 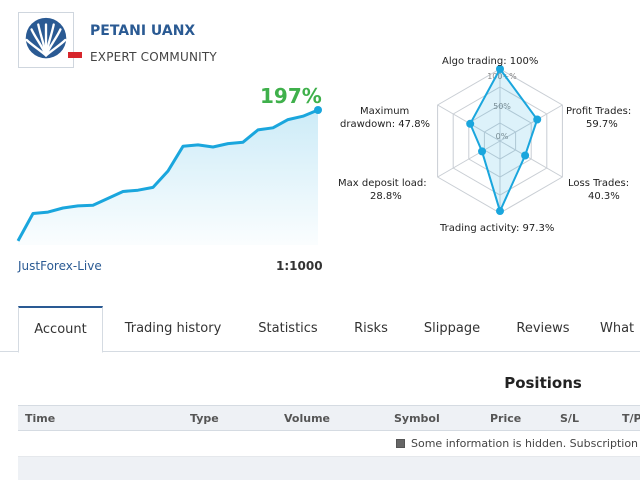 What do you see at coordinates (142, 31) in the screenshot?
I see `profile-name: PETANI UANX` at bounding box center [142, 31].